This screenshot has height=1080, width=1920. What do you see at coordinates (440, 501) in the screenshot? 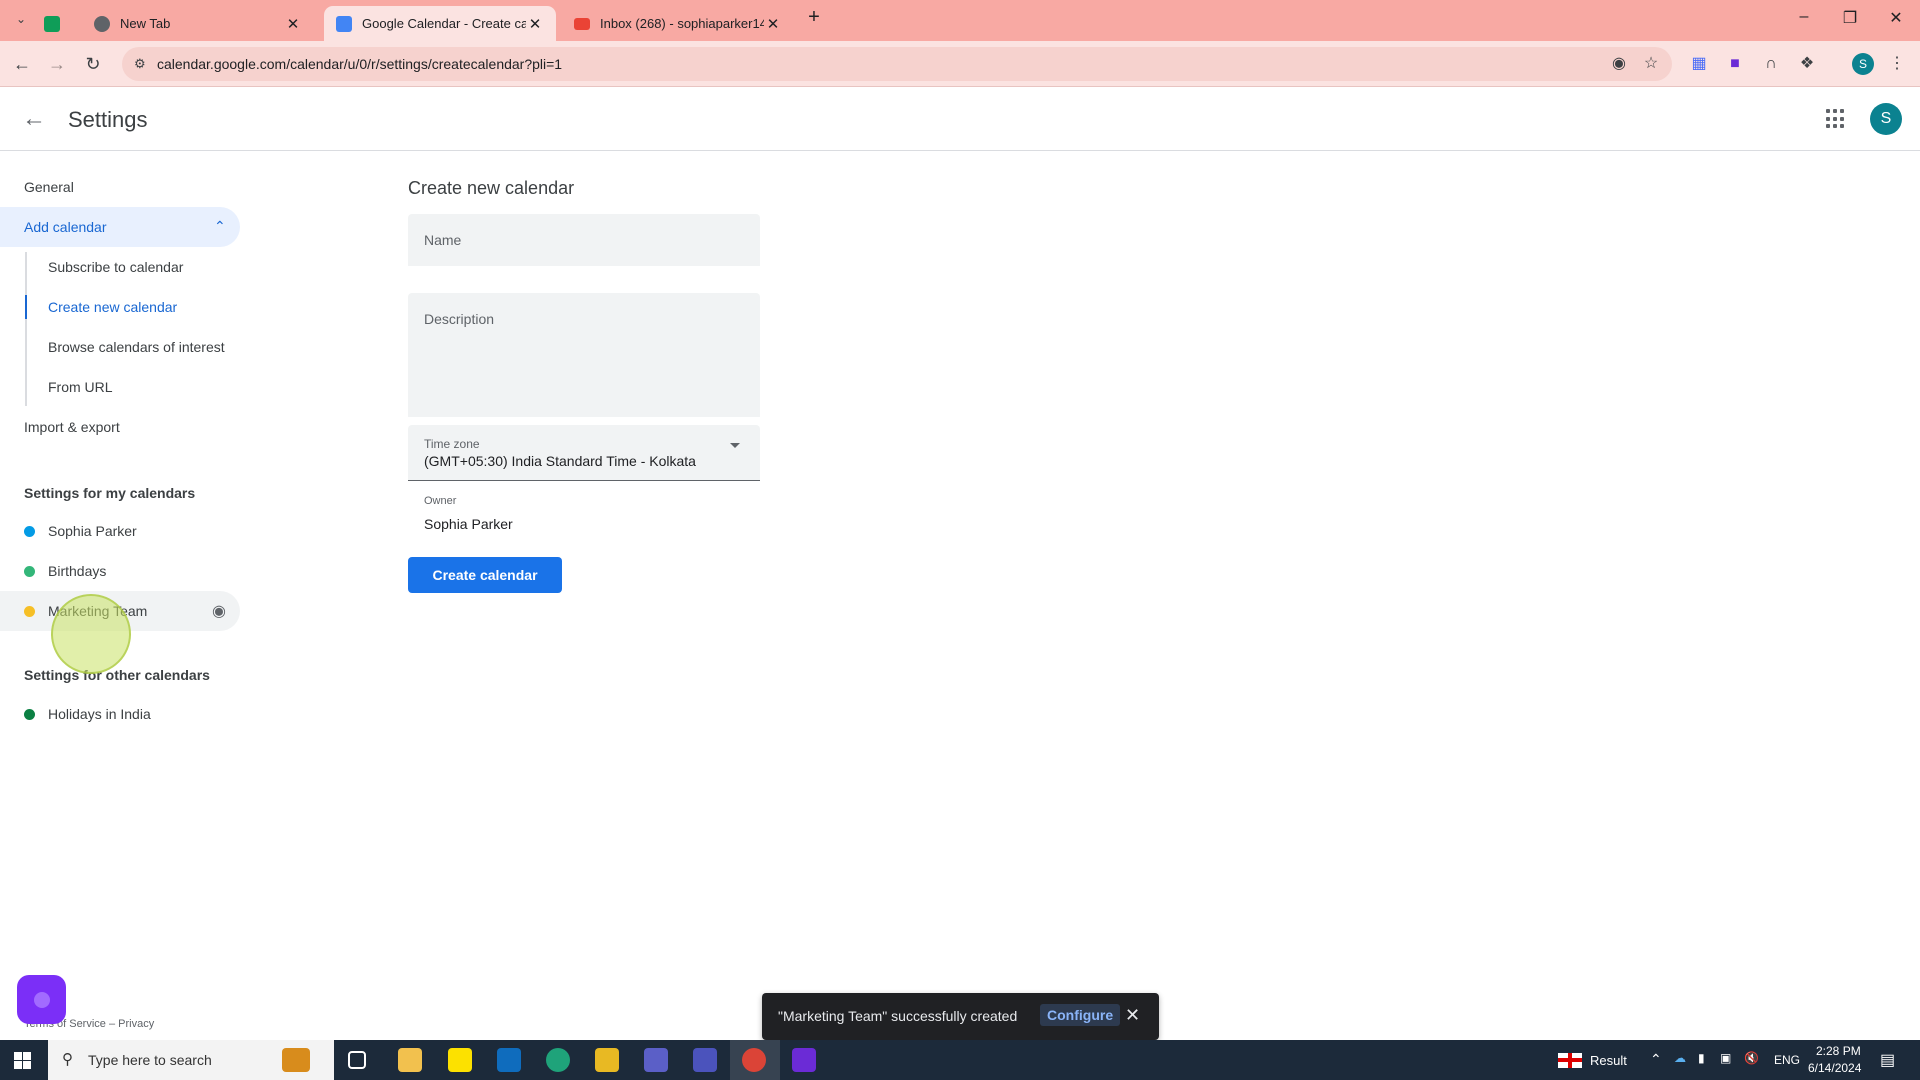
I see `owner-label: Owner` at bounding box center [440, 501].